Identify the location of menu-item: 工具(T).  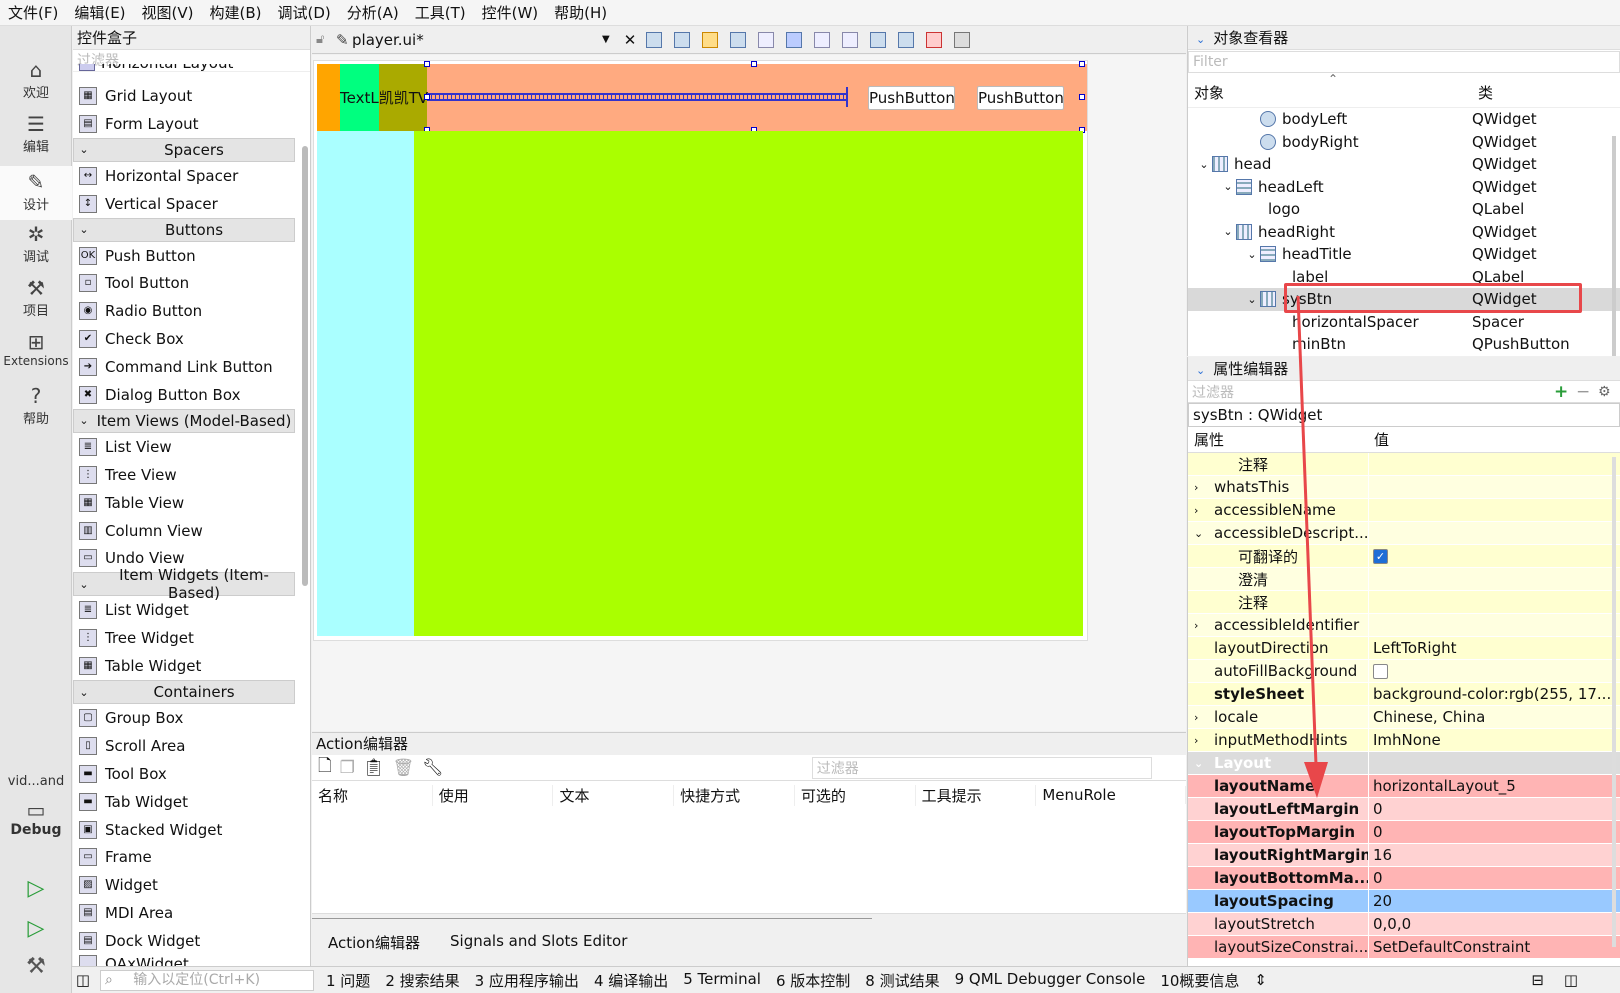
(440, 12).